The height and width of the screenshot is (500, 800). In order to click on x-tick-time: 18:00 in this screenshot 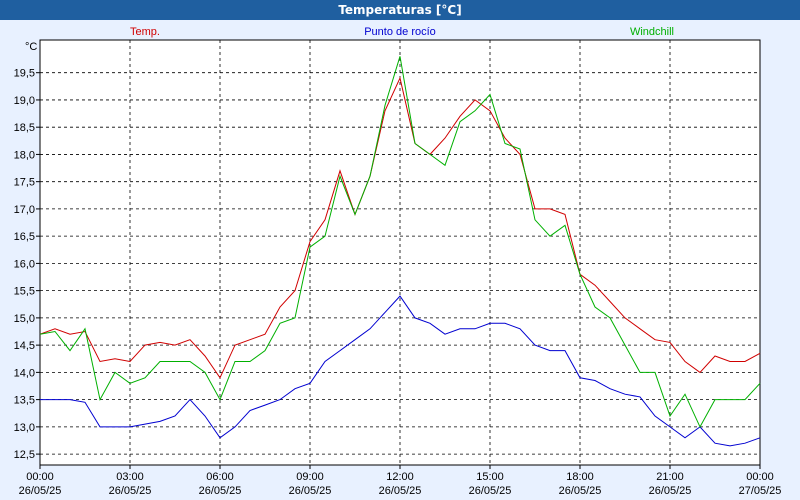, I will do `click(580, 477)`.